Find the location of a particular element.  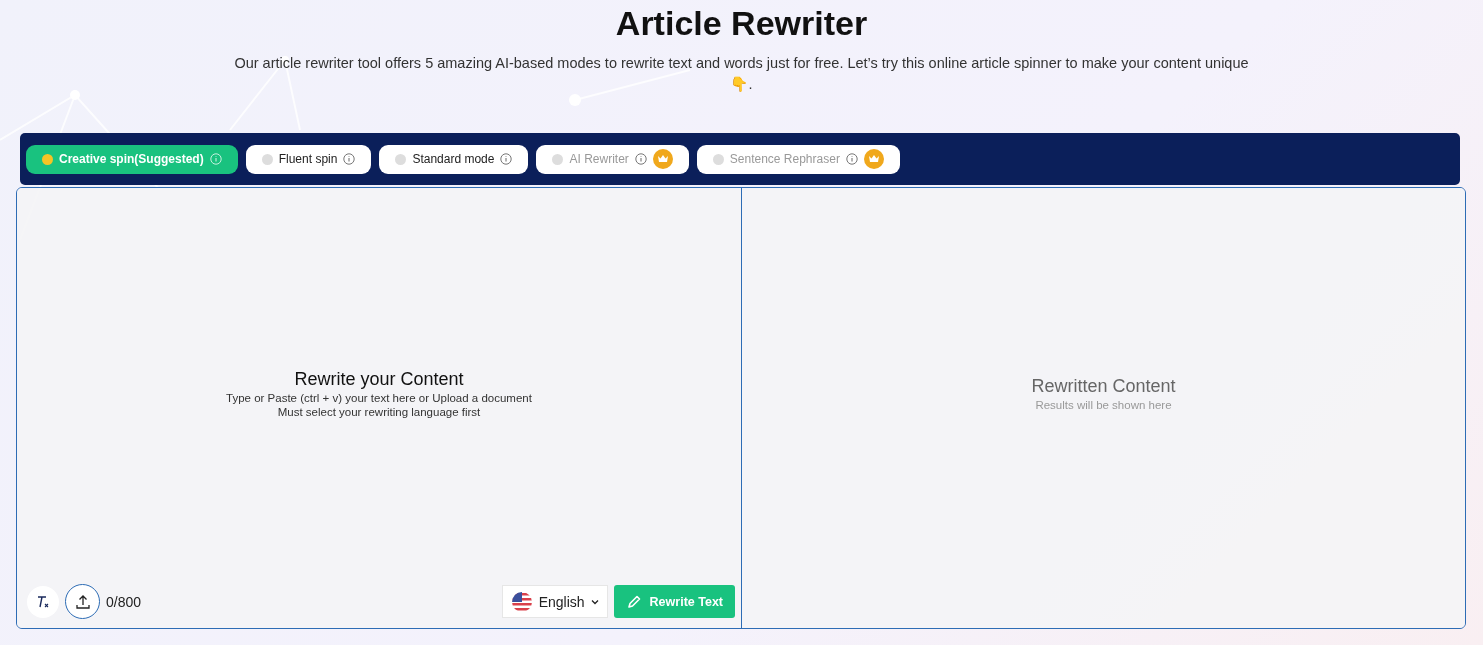

pencil-icon is located at coordinates (633, 601).